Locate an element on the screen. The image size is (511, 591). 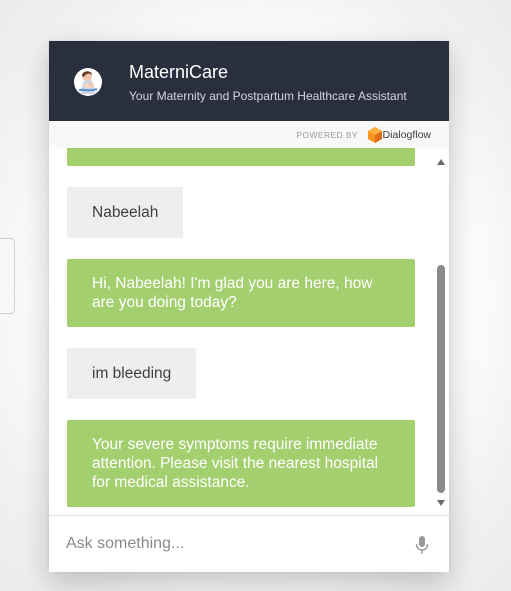
scroll-up-arrow-icon is located at coordinates (441, 162).